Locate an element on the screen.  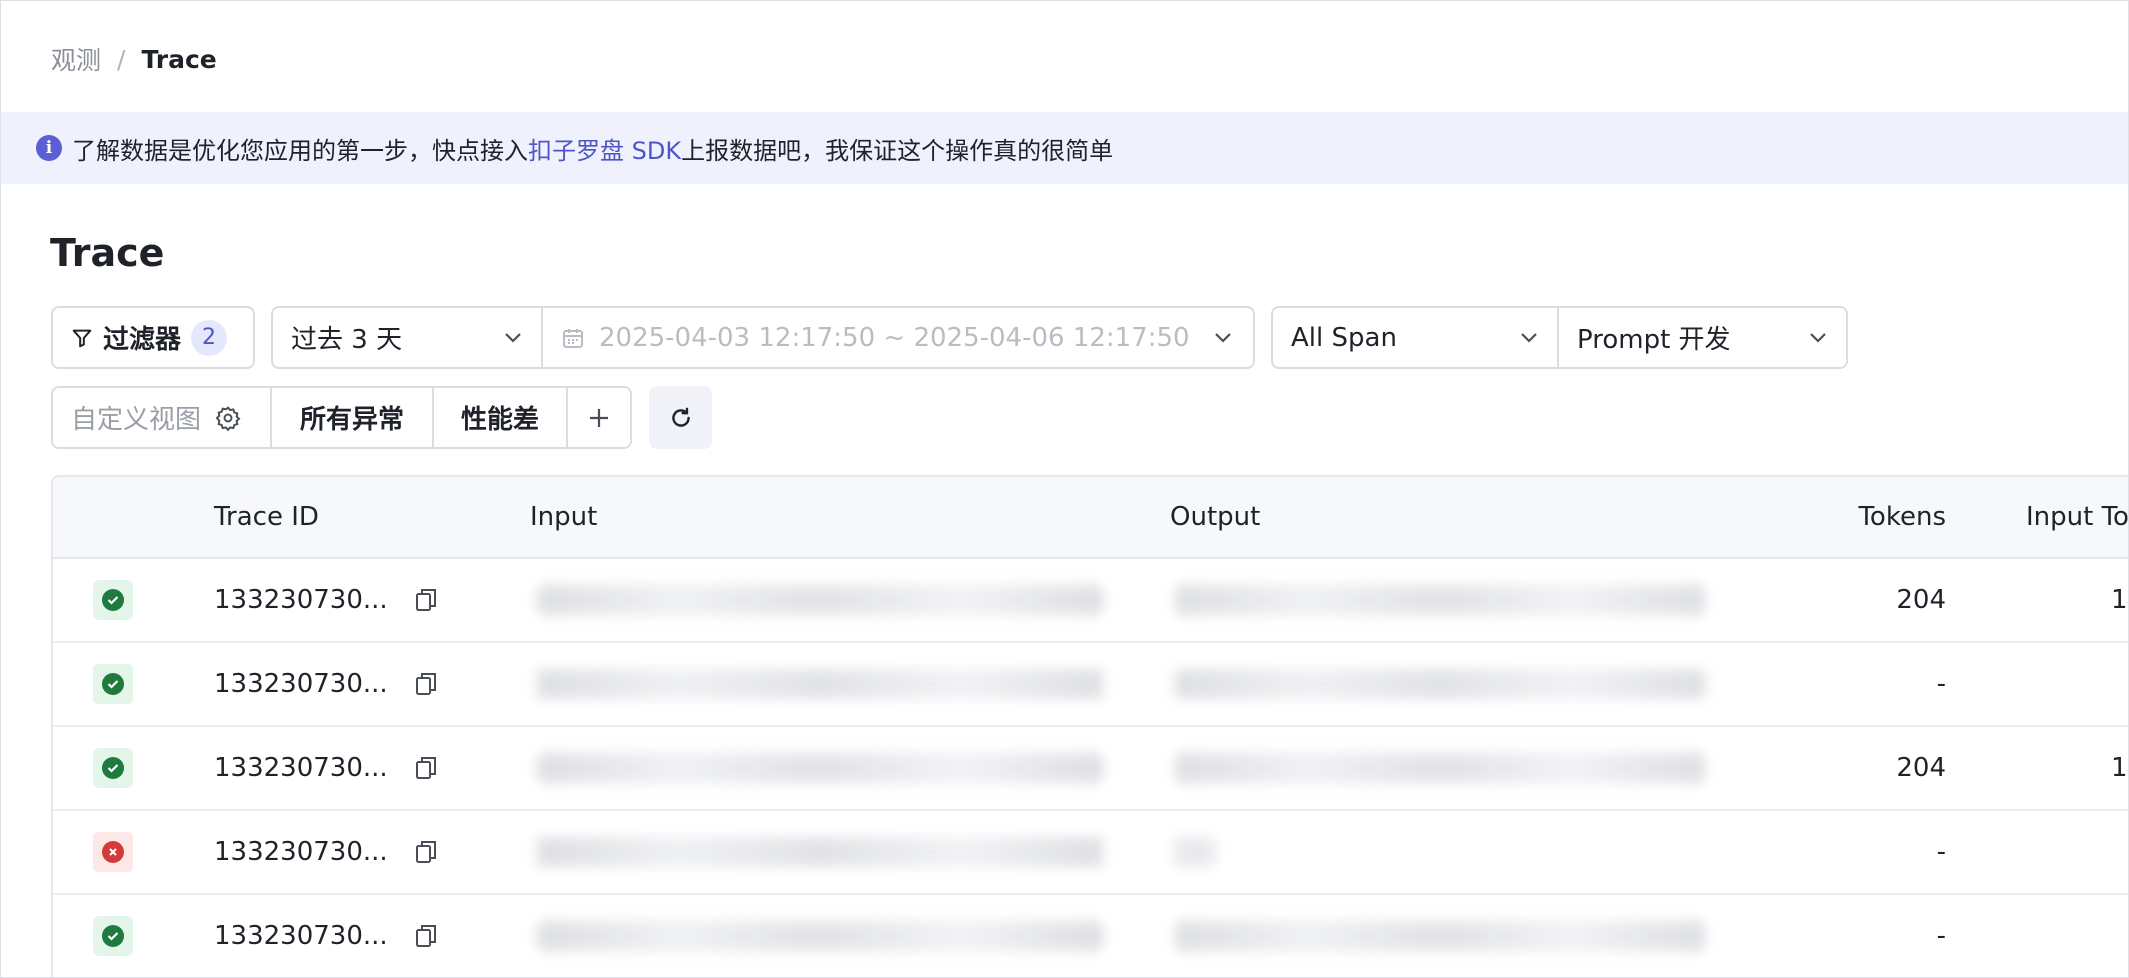
custom-view-select: 自定义视图 is located at coordinates (162, 417).